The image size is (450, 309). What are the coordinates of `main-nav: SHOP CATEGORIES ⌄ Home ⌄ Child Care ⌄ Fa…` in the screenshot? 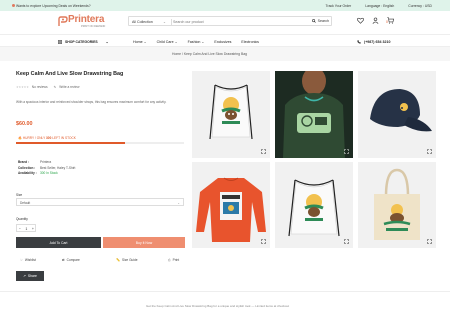 It's located at (225, 40).